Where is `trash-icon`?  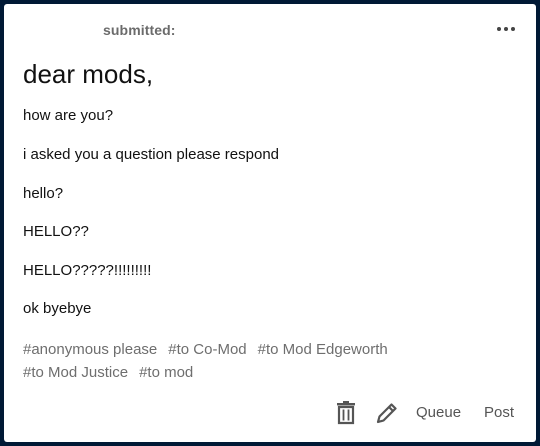
trash-icon is located at coordinates (346, 413).